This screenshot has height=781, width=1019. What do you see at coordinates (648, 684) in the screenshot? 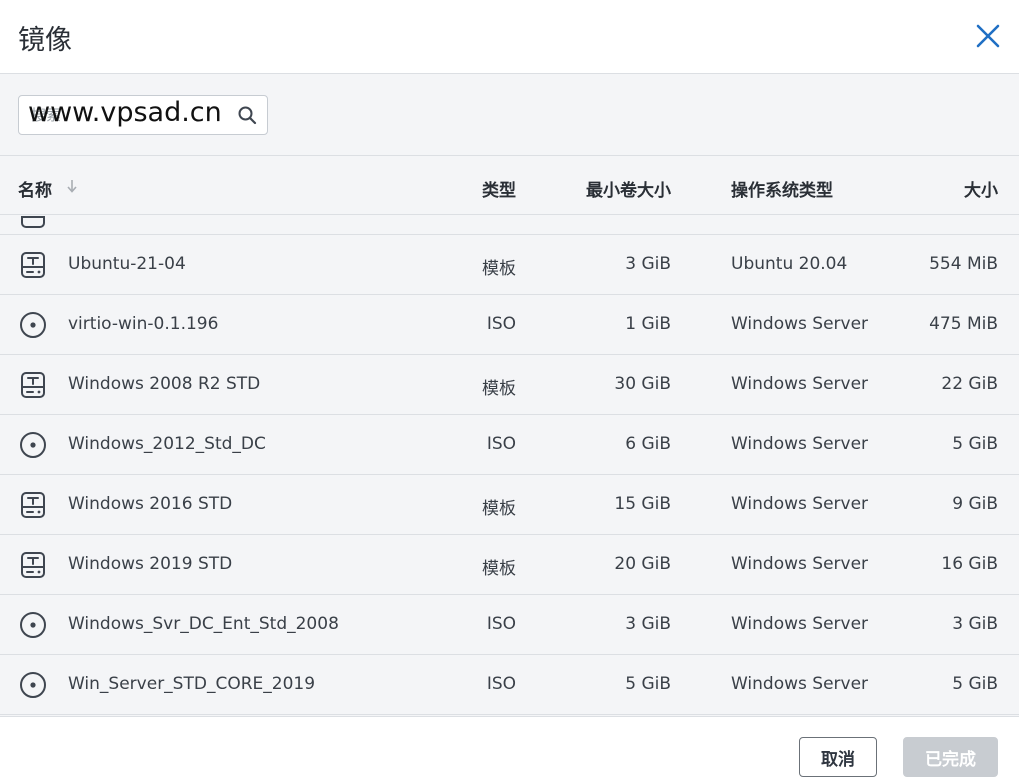
I see `cell-min-volume: 5 GiB` at bounding box center [648, 684].